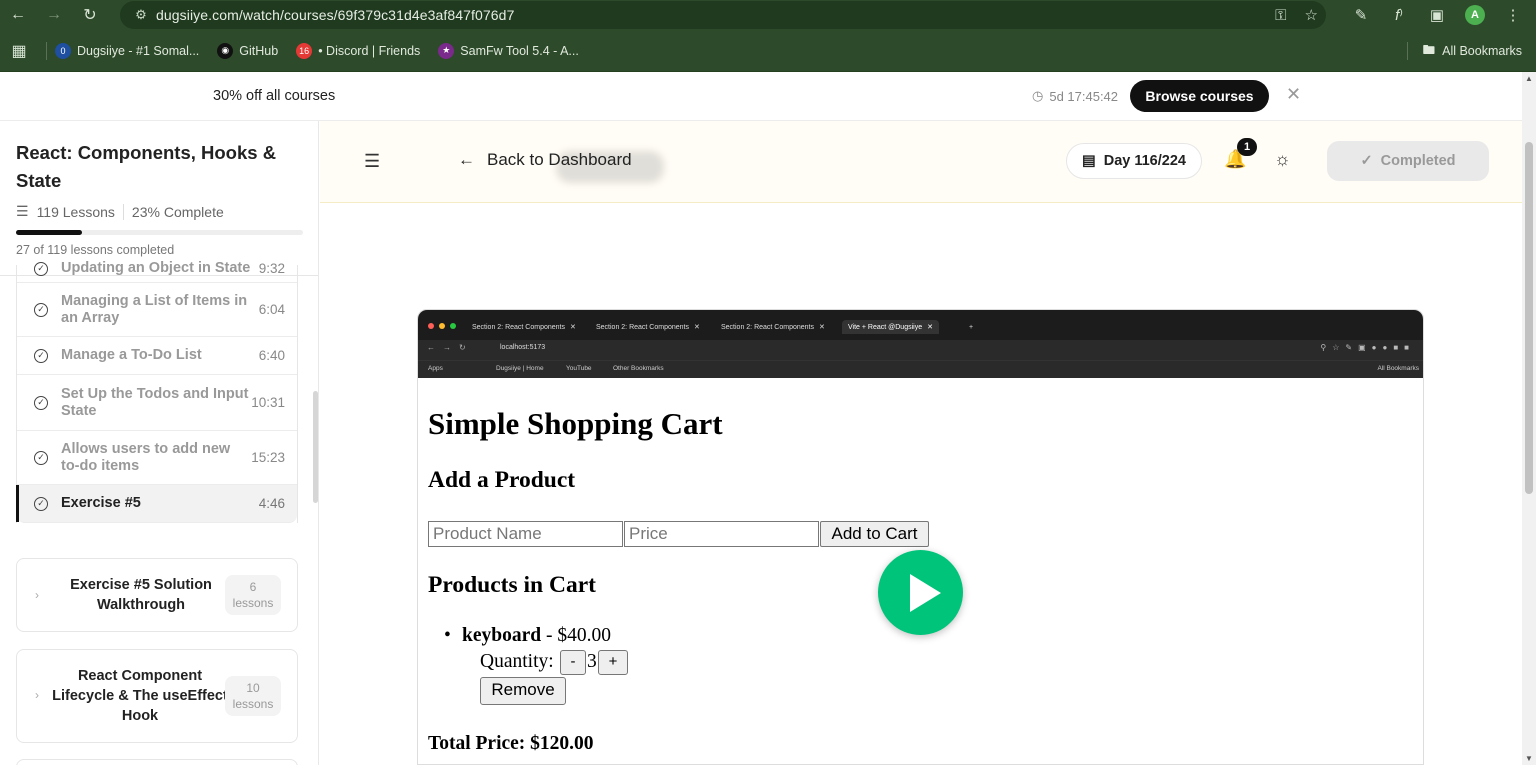 The height and width of the screenshot is (765, 1536). I want to click on key-icon: ⚿, so click(1280, 15).